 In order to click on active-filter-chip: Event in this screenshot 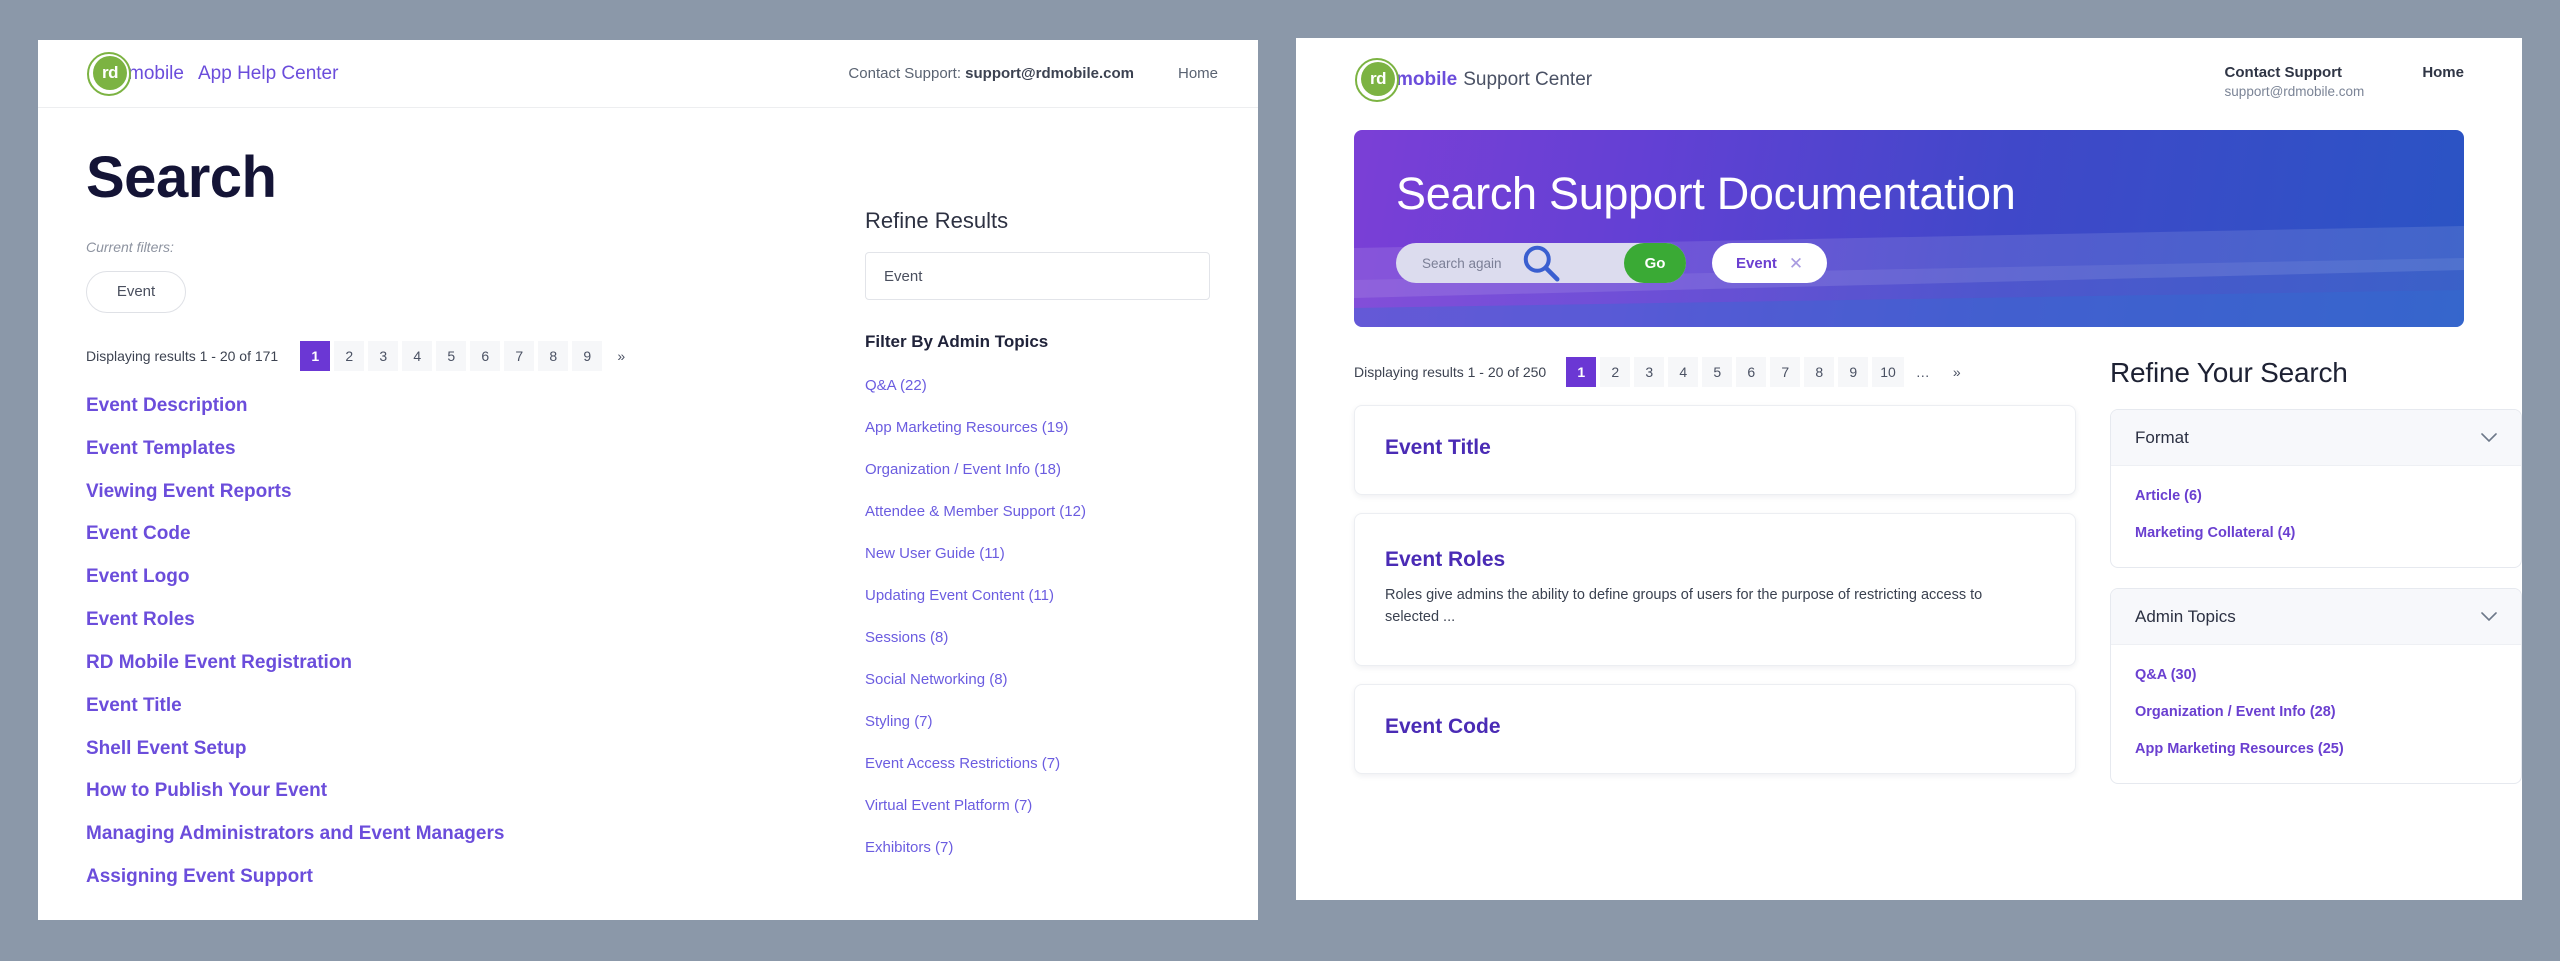, I will do `click(136, 291)`.